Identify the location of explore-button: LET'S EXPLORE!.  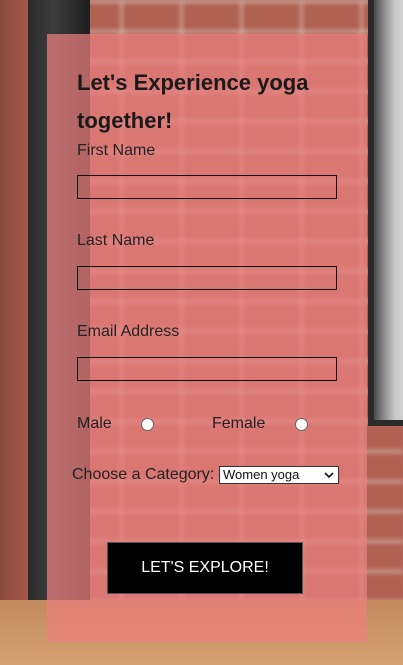
(205, 568).